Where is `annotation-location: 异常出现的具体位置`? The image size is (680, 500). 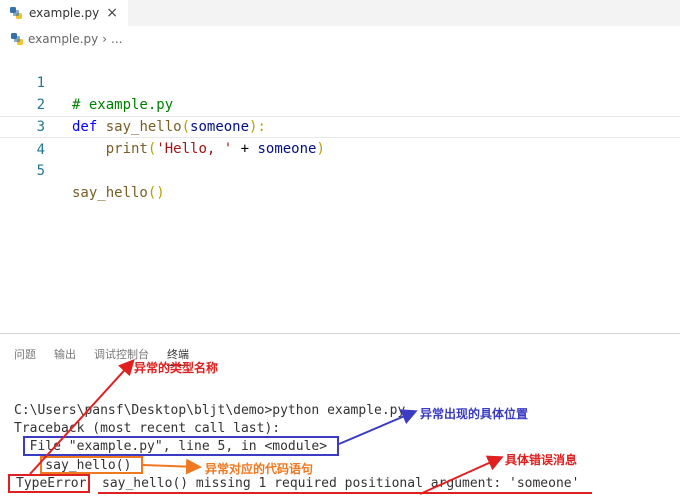 annotation-location: 异常出现的具体位置 is located at coordinates (474, 414).